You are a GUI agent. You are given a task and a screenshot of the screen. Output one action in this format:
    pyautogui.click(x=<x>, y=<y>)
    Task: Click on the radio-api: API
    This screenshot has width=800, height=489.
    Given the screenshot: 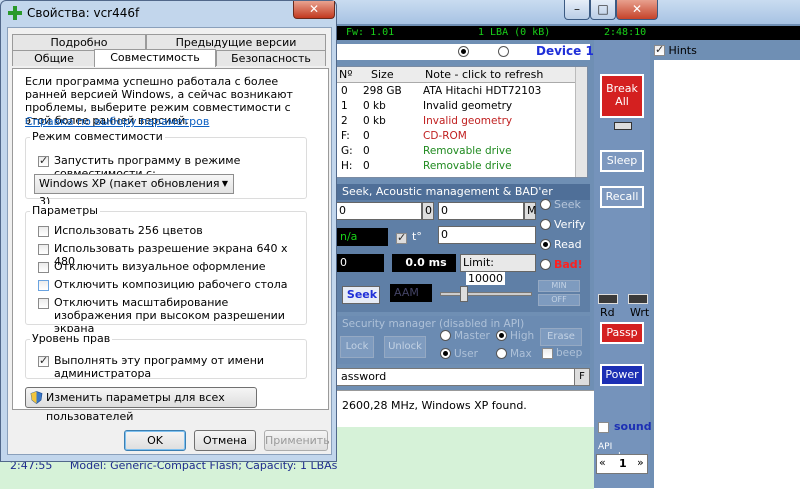 What is the action you would take?
    pyautogui.click(x=473, y=51)
    